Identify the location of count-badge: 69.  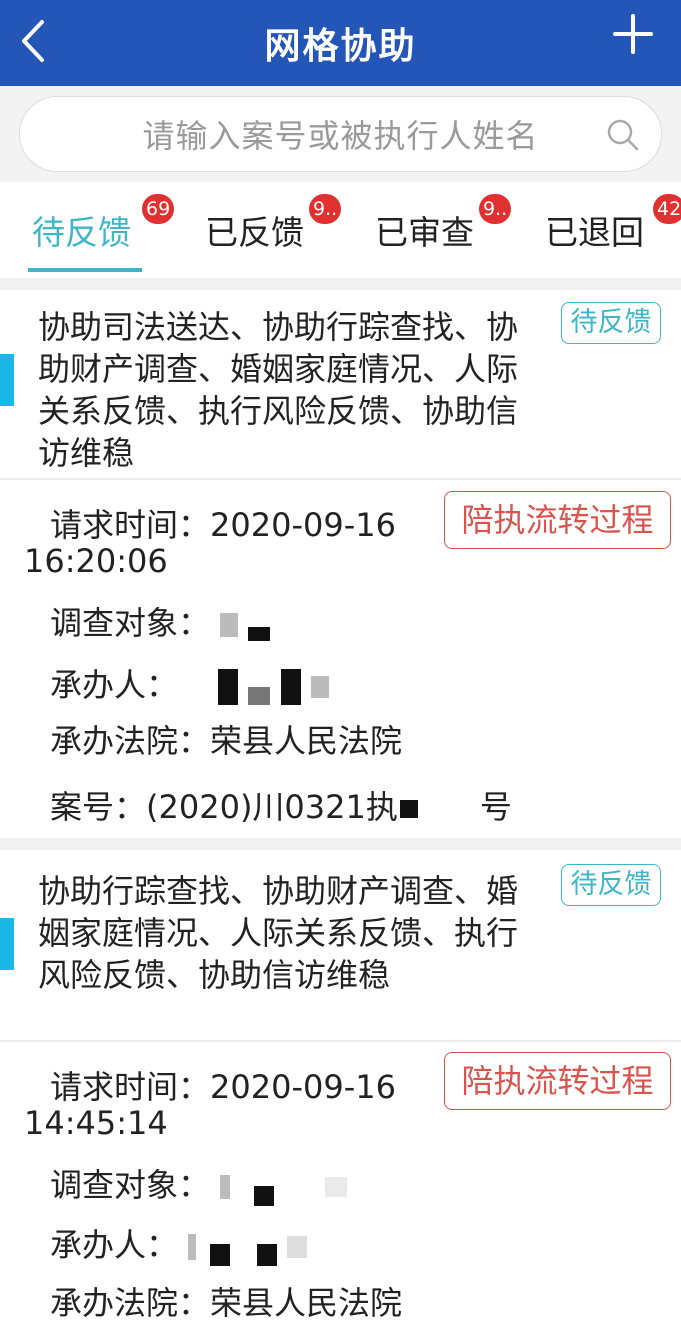
(158, 209).